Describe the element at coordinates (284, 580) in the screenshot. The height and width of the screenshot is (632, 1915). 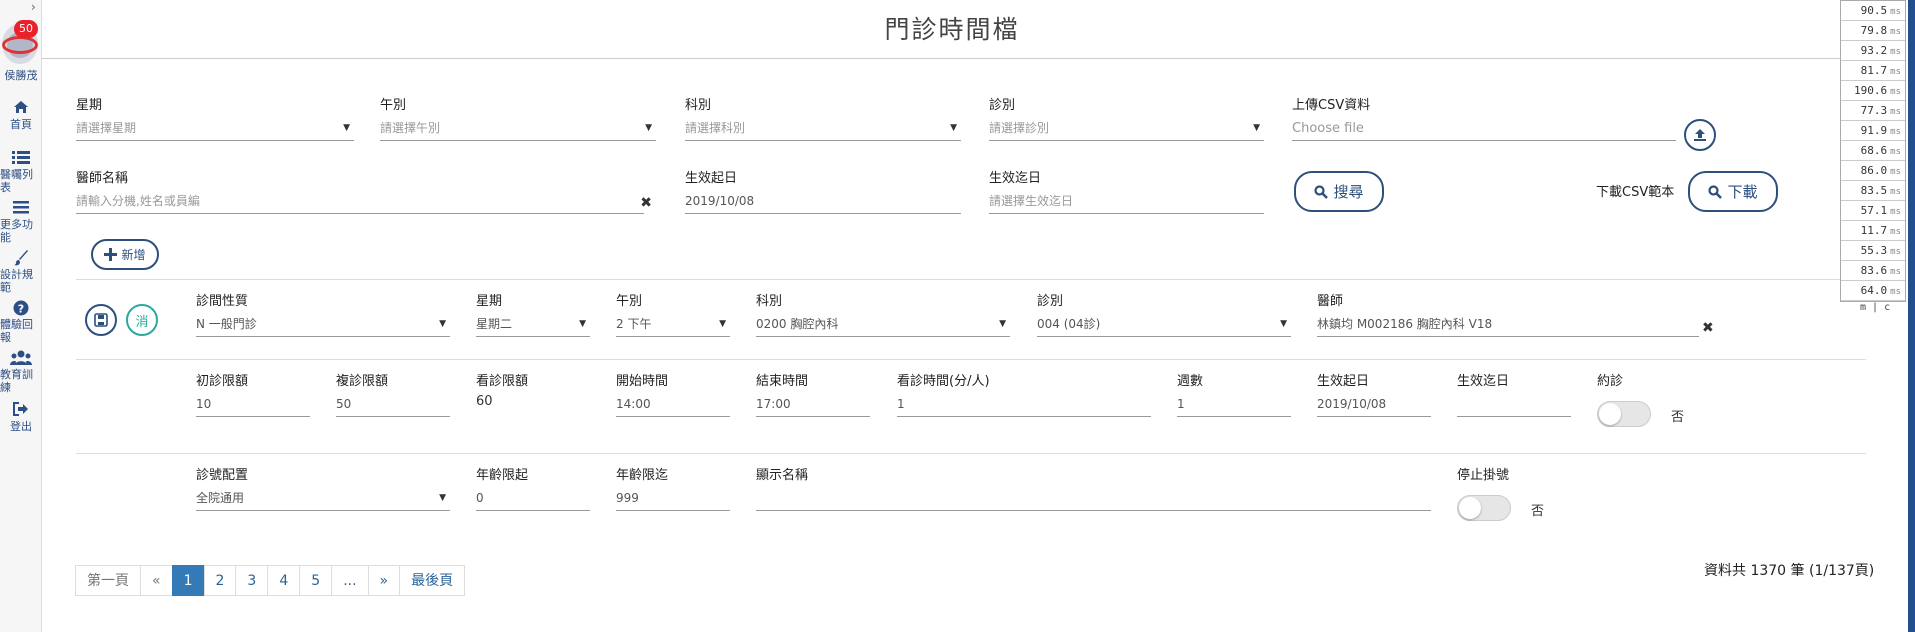
I see `page-4: 4` at that location.